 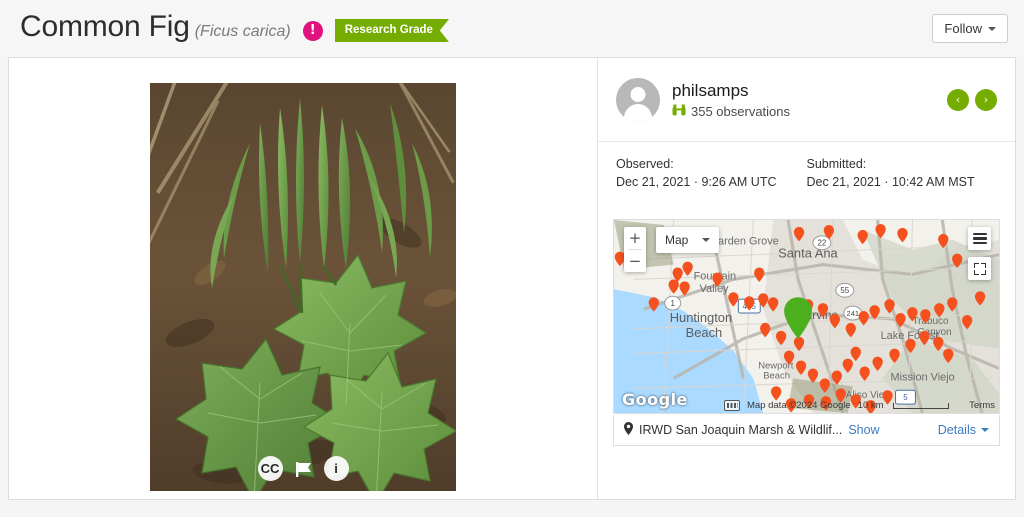 I want to click on svg-text: 1, so click(x=672, y=303).